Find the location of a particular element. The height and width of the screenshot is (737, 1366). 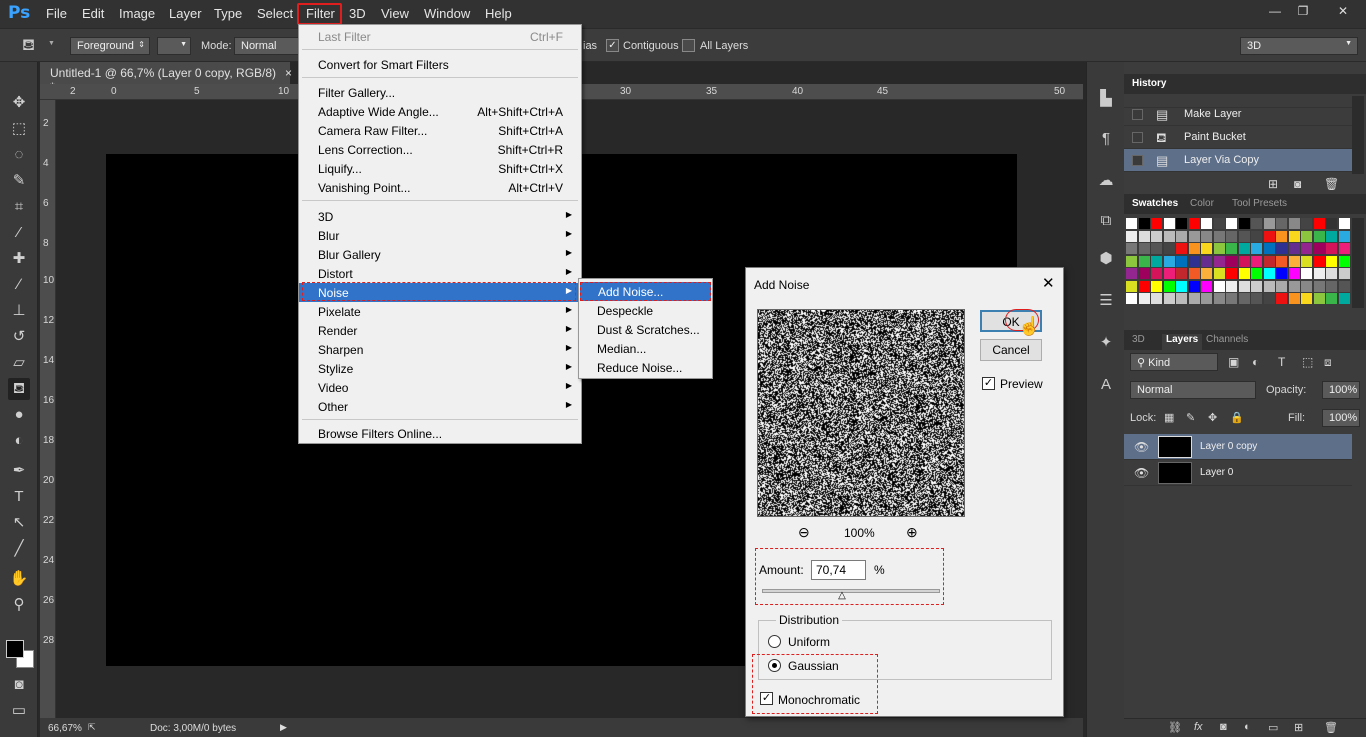

menu-3d: 3D is located at coordinates (357, 13).